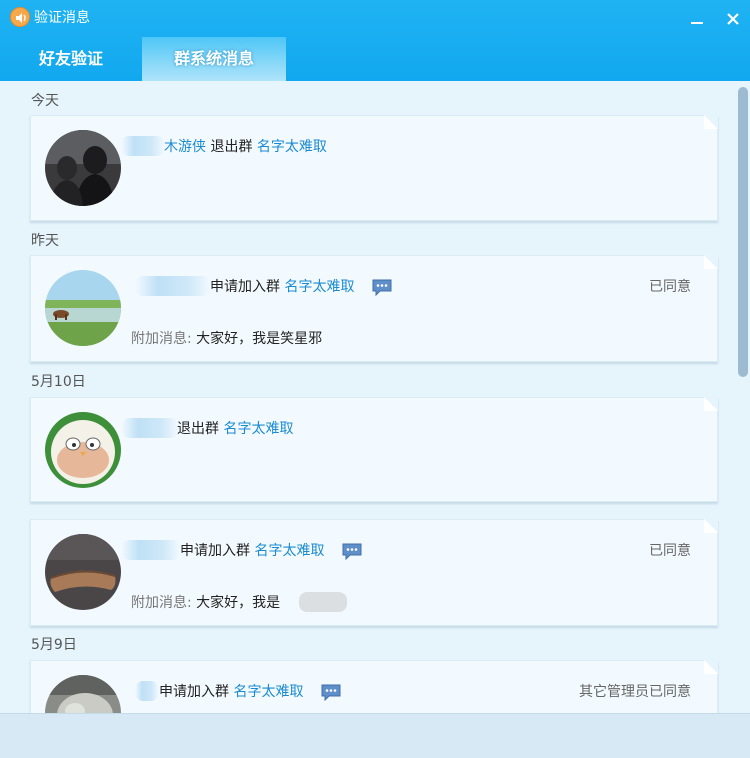 The image size is (750, 758). I want to click on close-icon, so click(733, 19).